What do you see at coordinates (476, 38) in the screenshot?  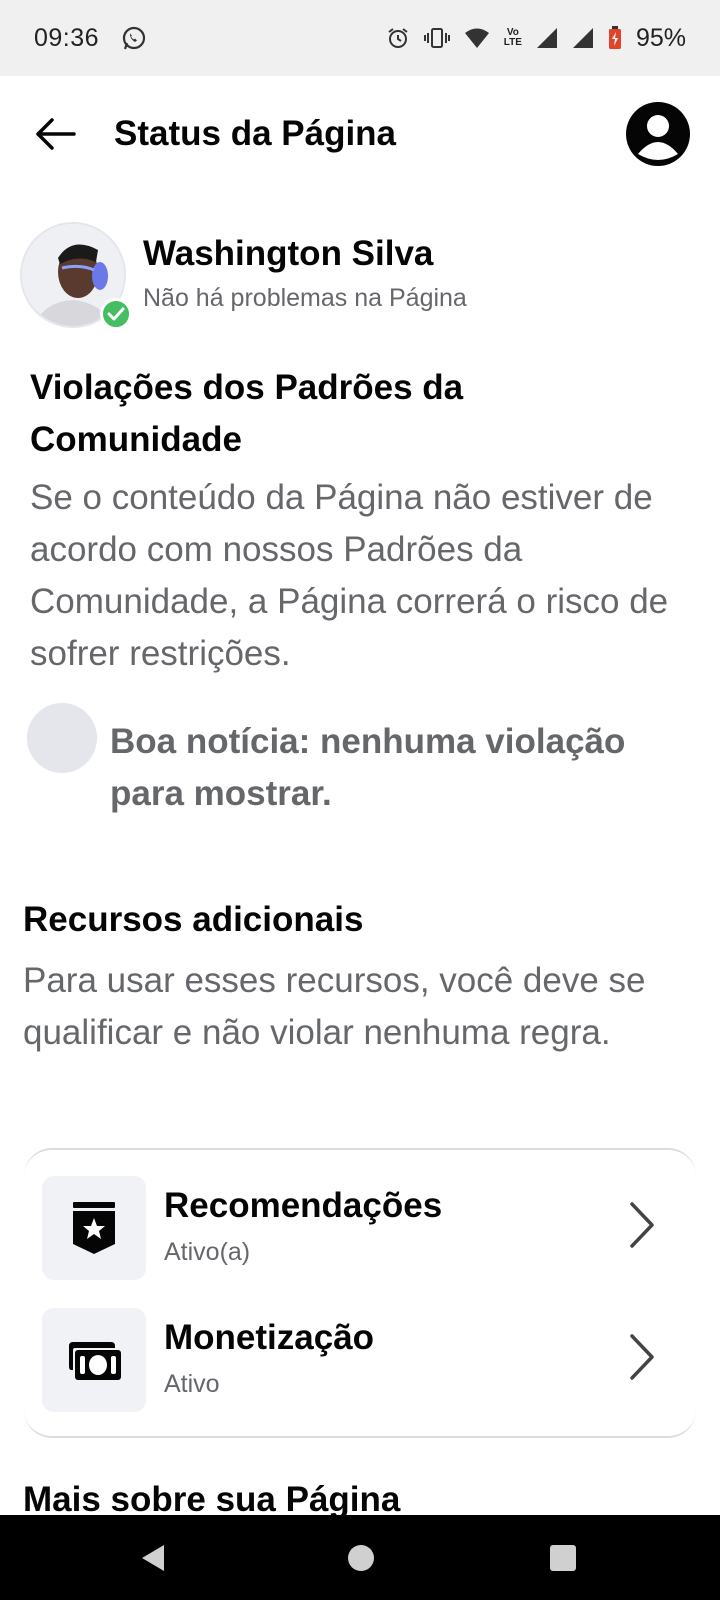 I see `wifi-icon` at bounding box center [476, 38].